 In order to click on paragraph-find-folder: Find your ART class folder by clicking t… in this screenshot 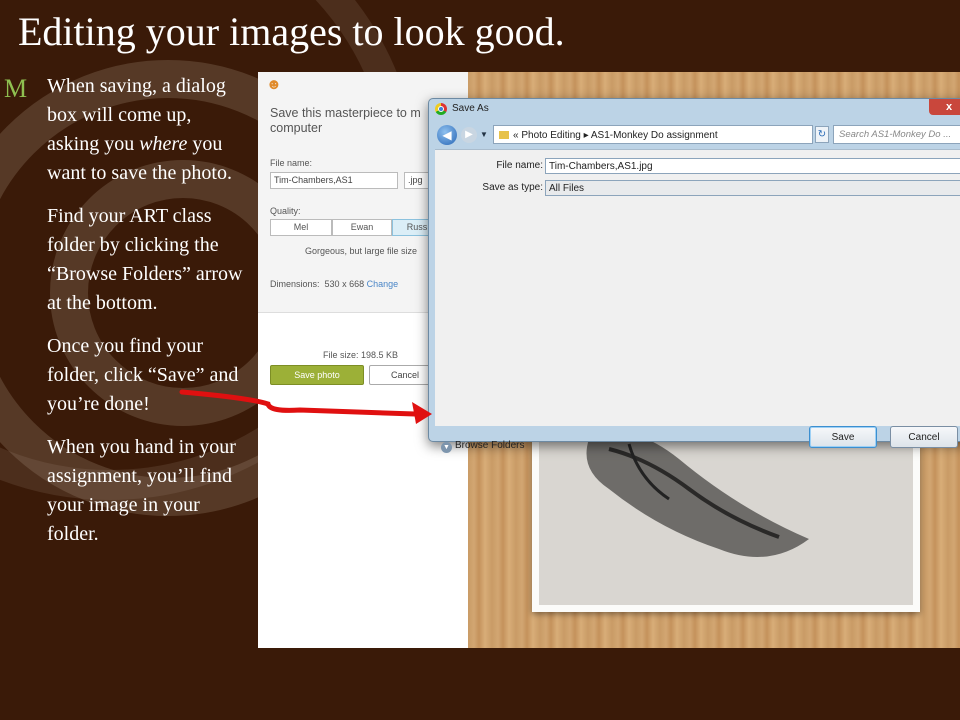, I will do `click(145, 259)`.